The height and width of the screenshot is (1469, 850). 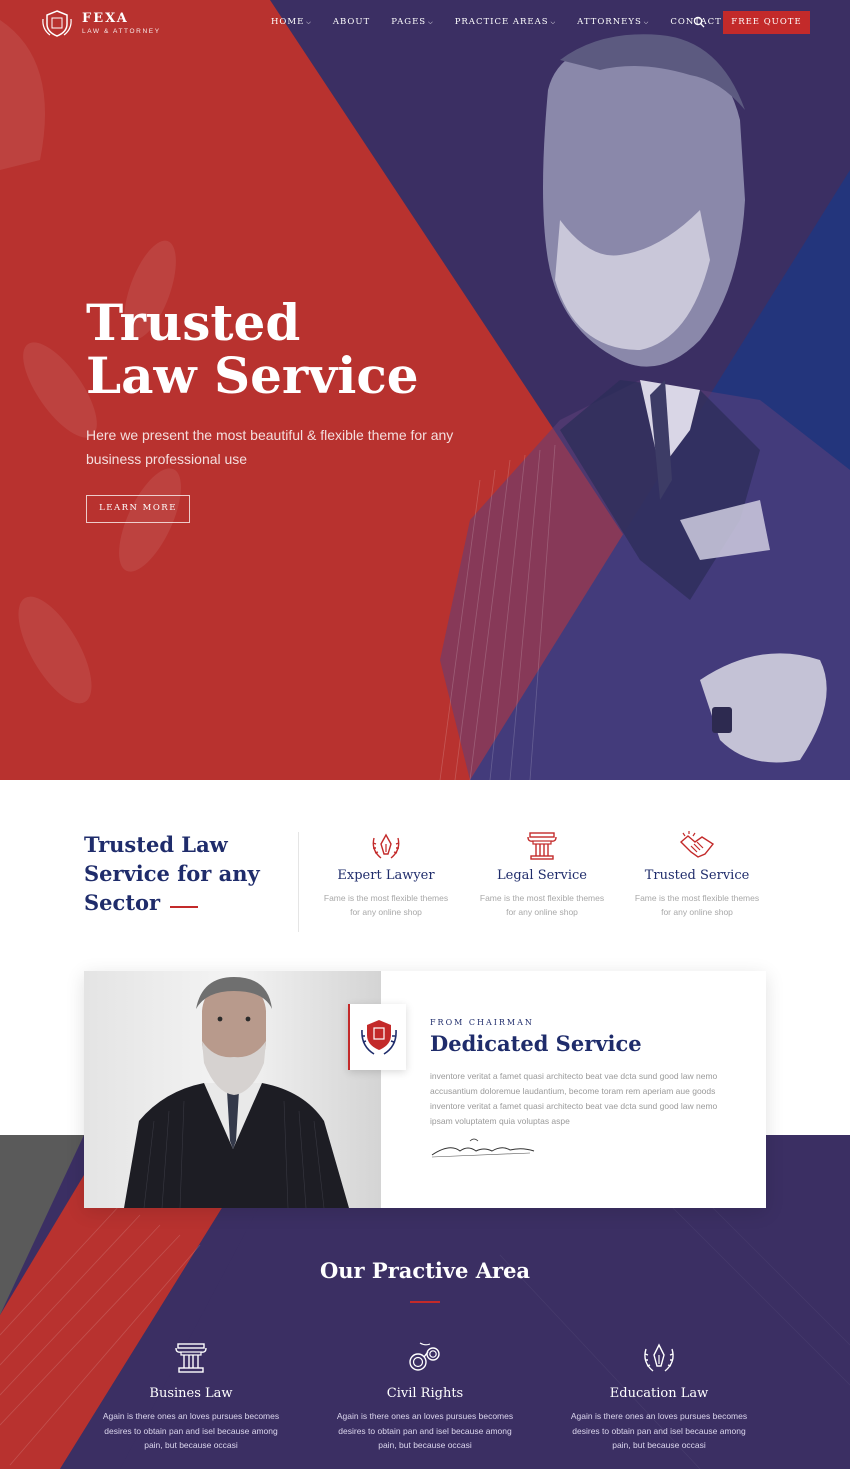 I want to click on nav-item-practice-areas: PRACTICE AREAS ⌵, so click(x=505, y=22).